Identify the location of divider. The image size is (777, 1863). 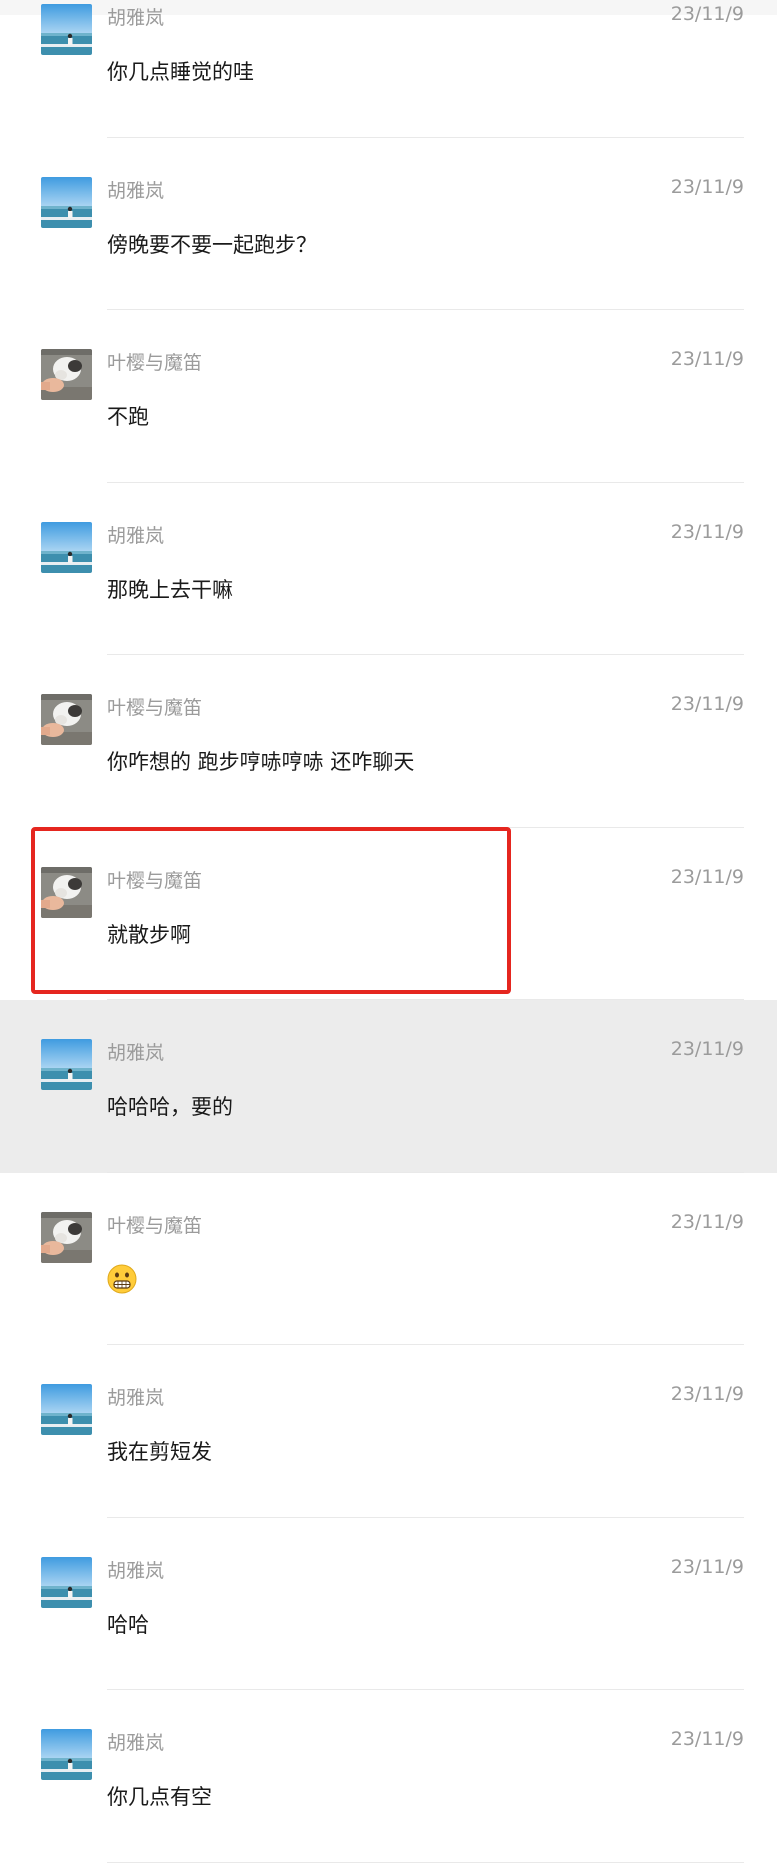
(425, 1862).